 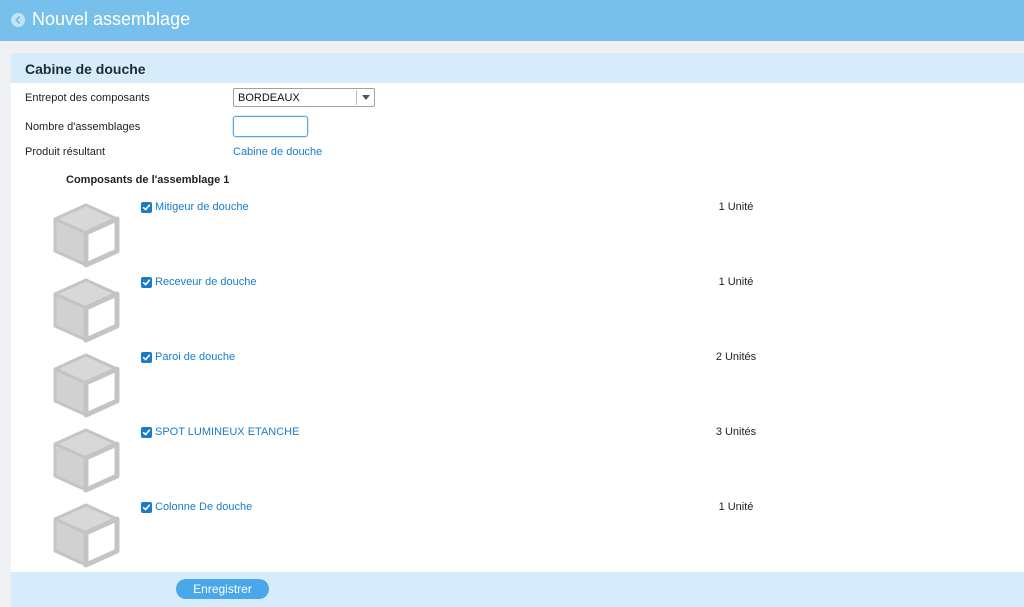 What do you see at coordinates (517, 463) in the screenshot?
I see `component-row: SPOT LUMINEUX ETANCHE 3 Unités` at bounding box center [517, 463].